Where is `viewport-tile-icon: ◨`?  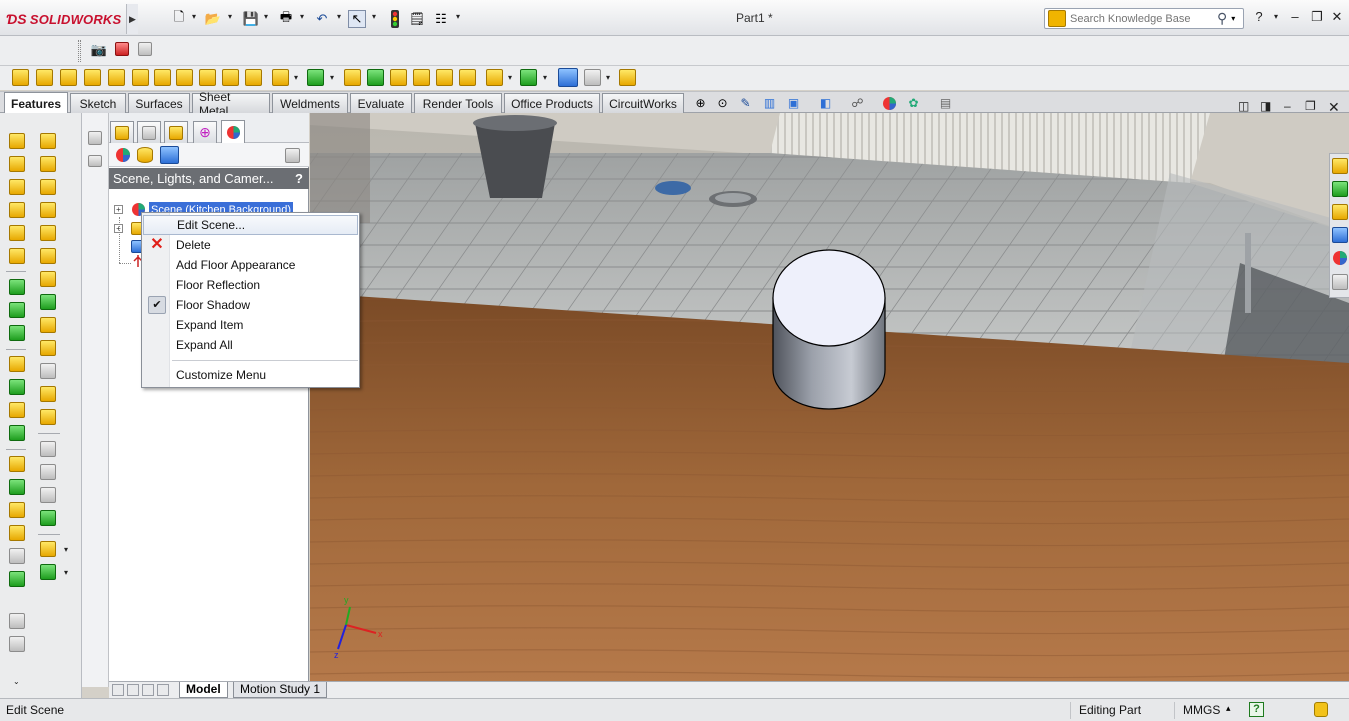 viewport-tile-icon: ◨ is located at coordinates (1265, 106).